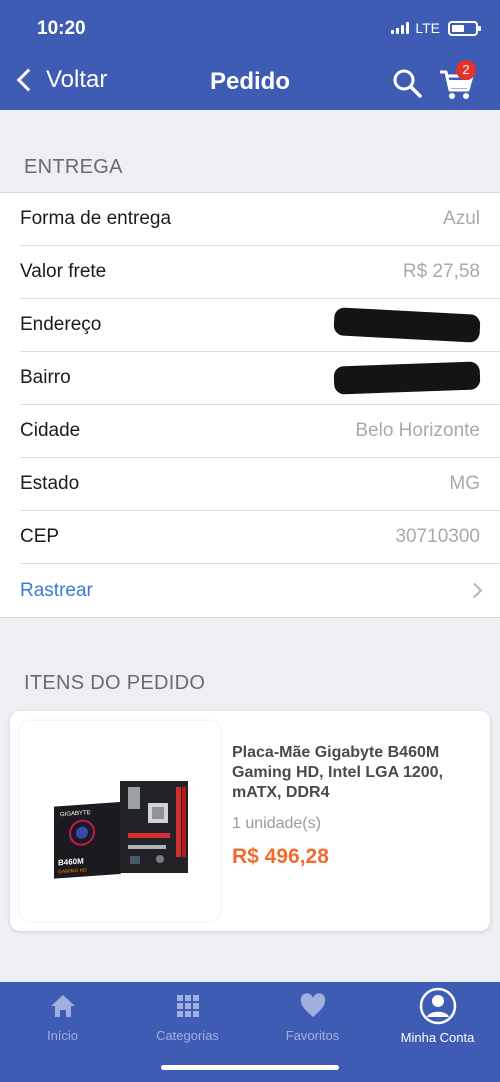 The width and height of the screenshot is (500, 1082). What do you see at coordinates (260, 325) in the screenshot?
I see `delivery-row-address: Endereço` at bounding box center [260, 325].